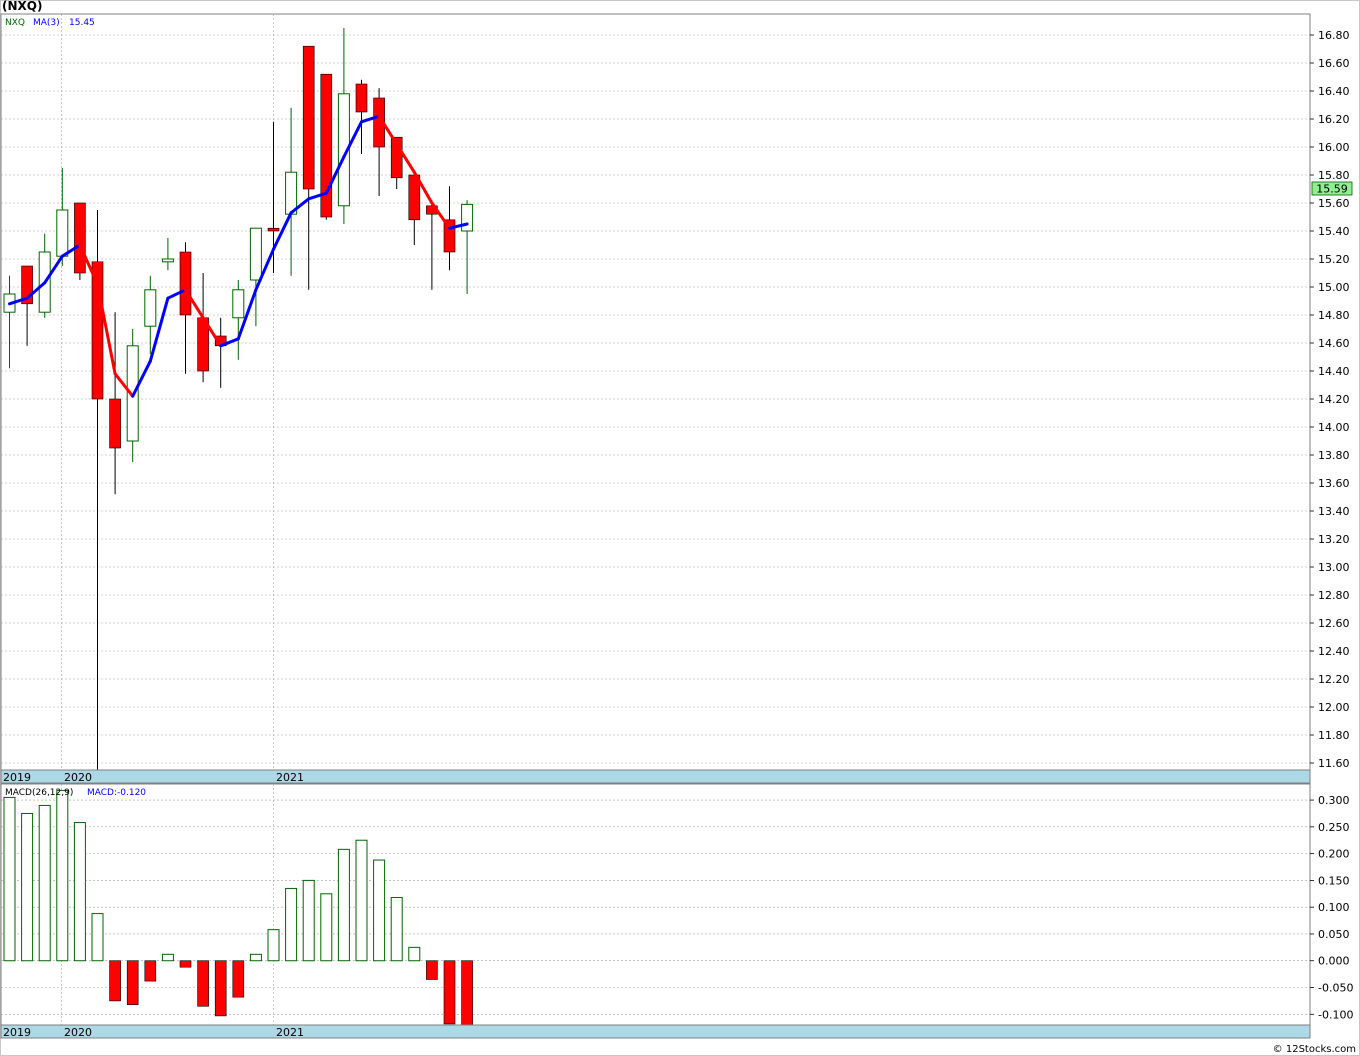 This screenshot has width=1360, height=1056. What do you see at coordinates (1334, 371) in the screenshot?
I see `price-tick-label: 14.40` at bounding box center [1334, 371].